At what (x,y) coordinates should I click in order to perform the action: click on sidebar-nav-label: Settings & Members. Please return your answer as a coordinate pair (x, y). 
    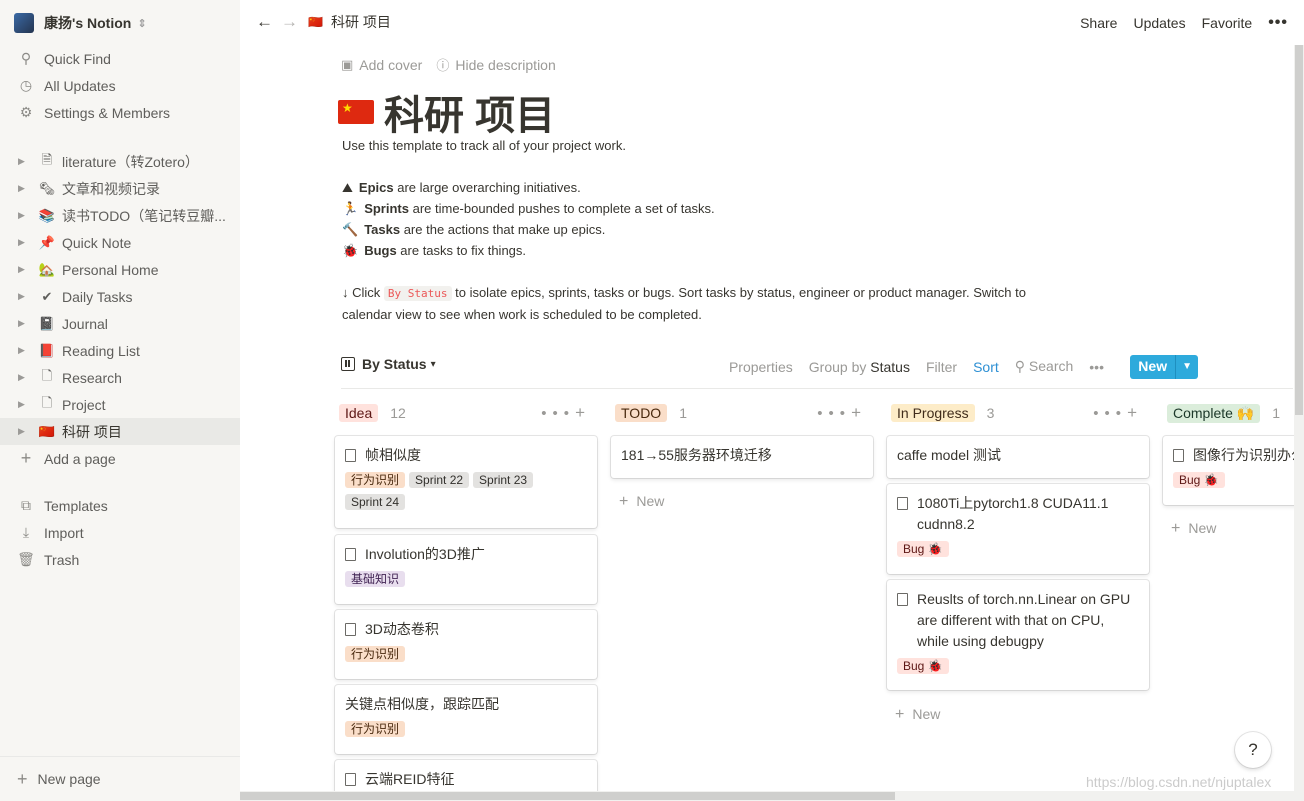
    Looking at the image, I should click on (107, 112).